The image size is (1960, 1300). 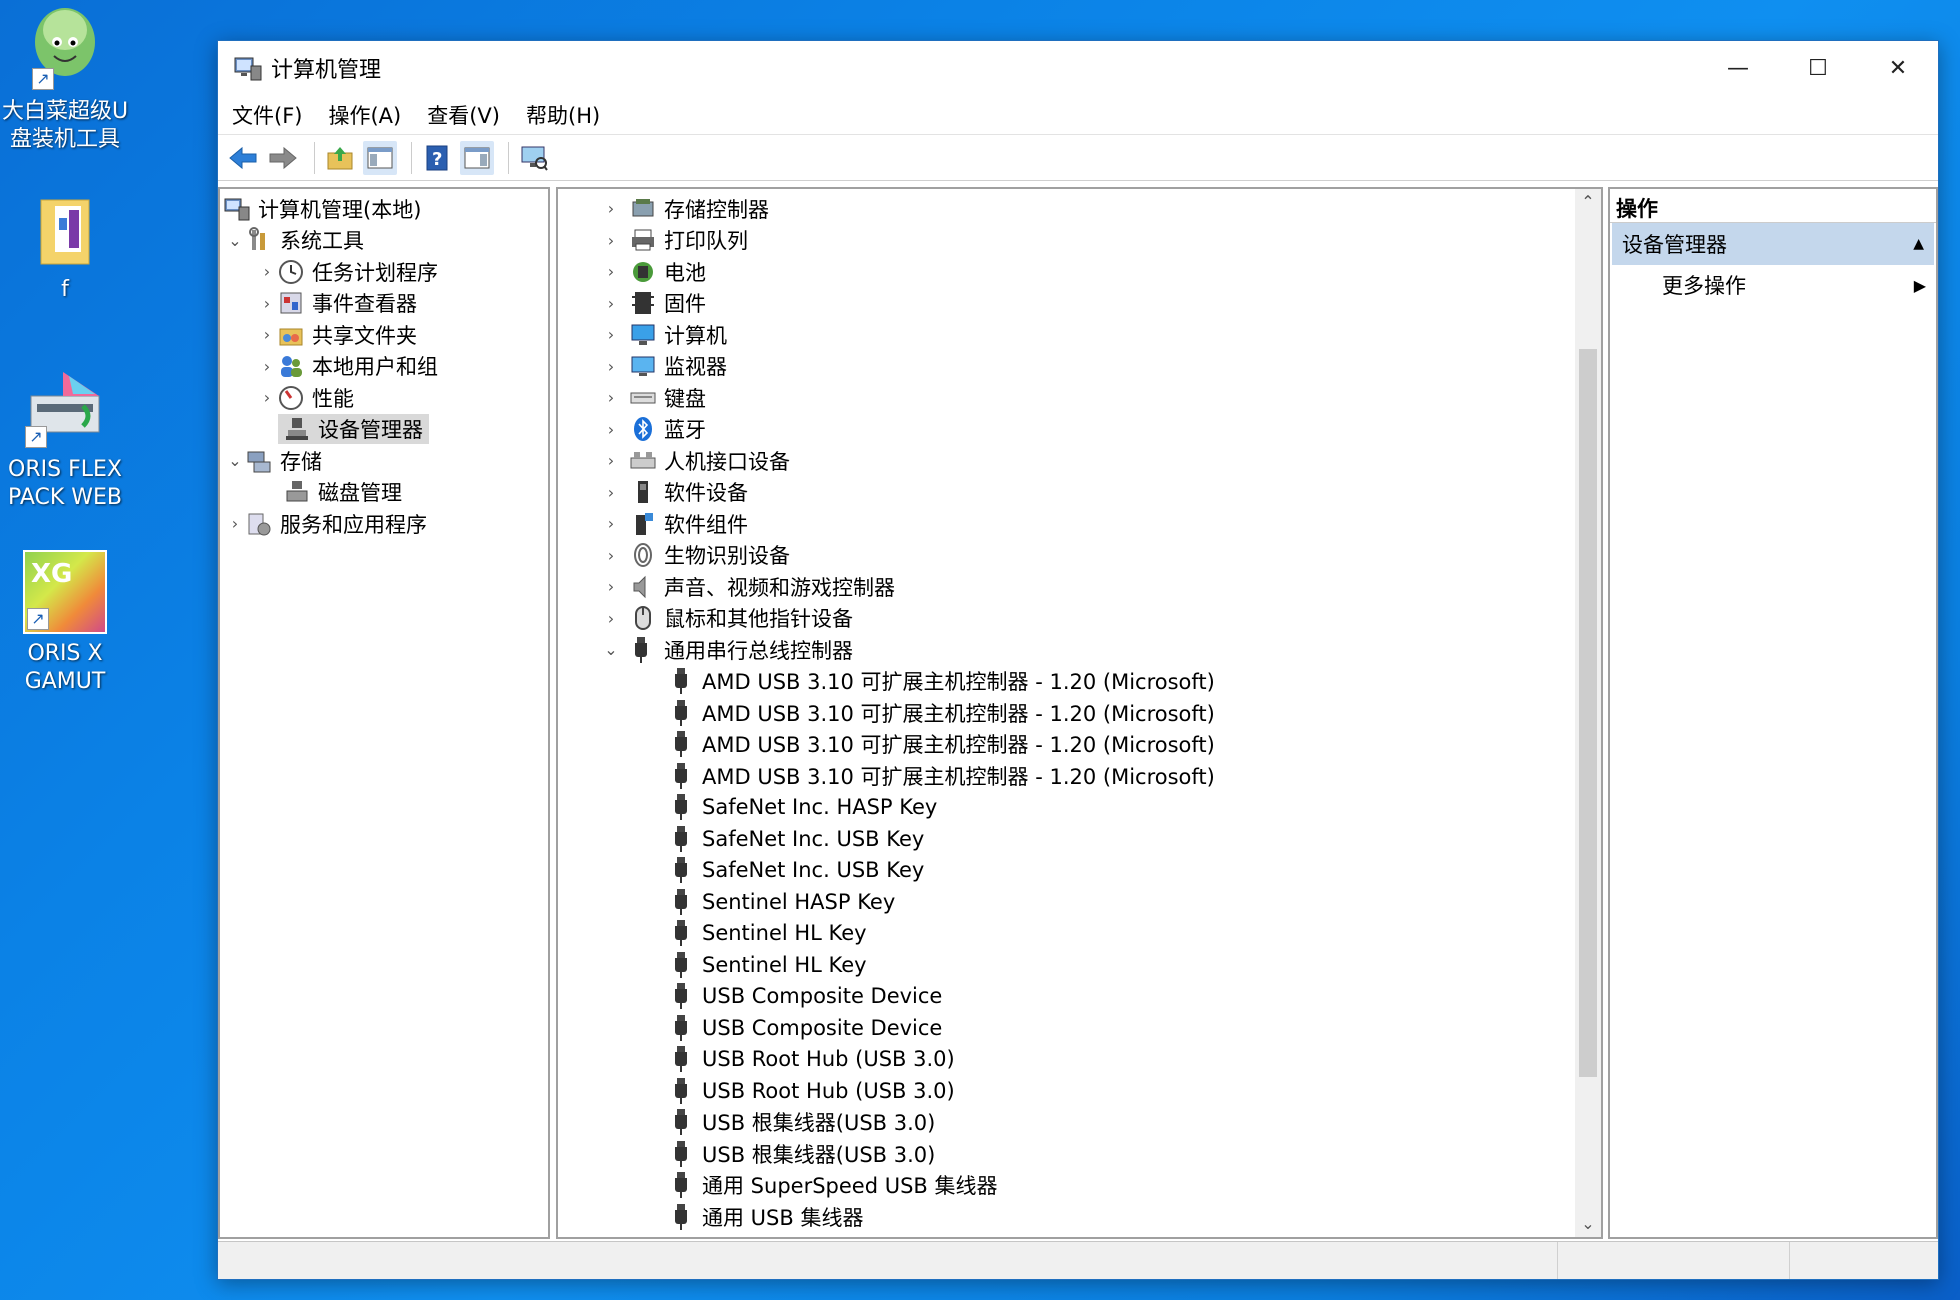 I want to click on vertical-scrollbar: ⌃ ⌄, so click(x=1588, y=713).